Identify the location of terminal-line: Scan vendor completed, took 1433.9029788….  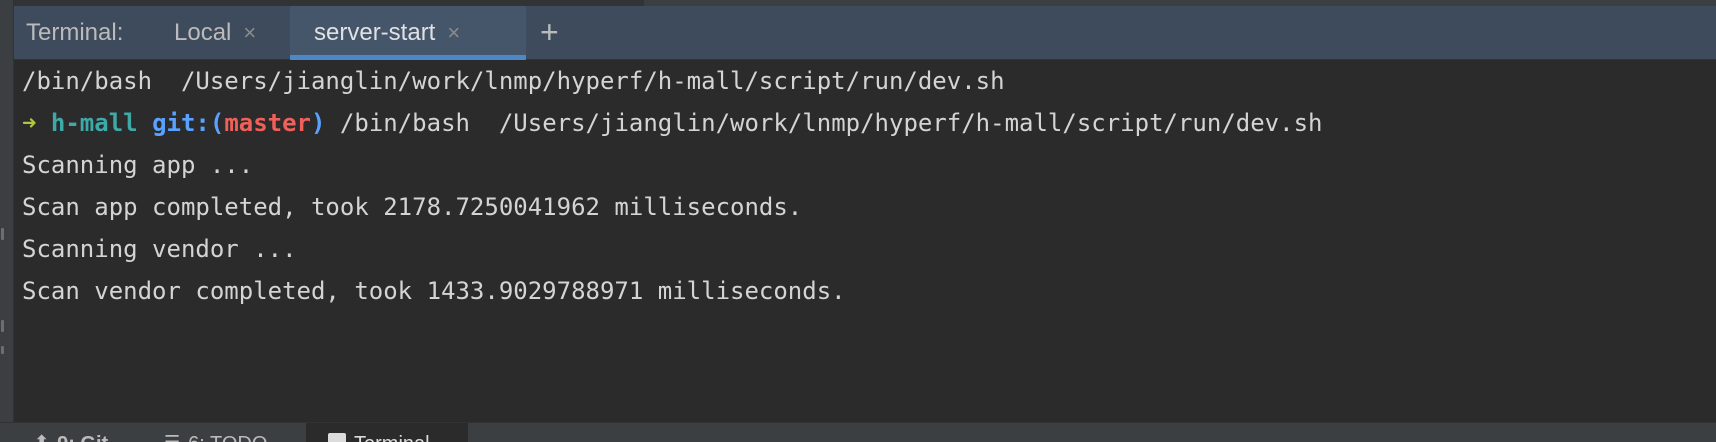
(434, 291).